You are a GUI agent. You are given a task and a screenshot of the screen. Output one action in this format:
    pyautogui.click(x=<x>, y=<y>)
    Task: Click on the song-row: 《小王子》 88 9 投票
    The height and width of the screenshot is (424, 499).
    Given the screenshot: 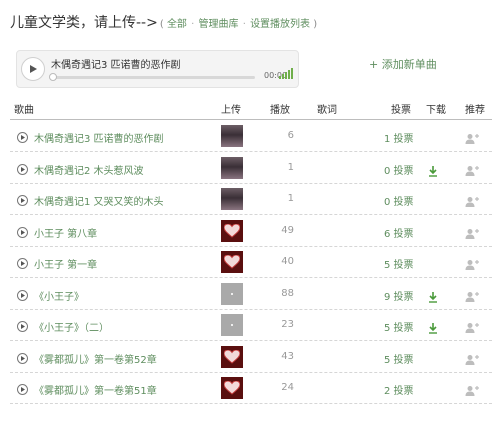 What is the action you would take?
    pyautogui.click(x=251, y=294)
    